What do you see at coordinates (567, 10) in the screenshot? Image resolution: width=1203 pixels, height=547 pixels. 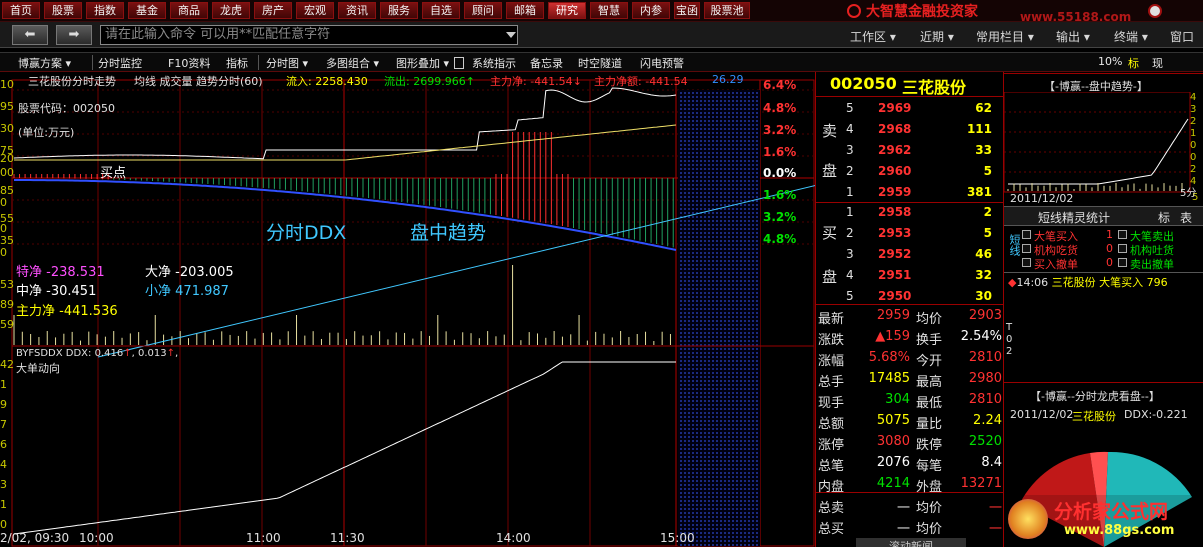 I see `tab-research: 研究` at bounding box center [567, 10].